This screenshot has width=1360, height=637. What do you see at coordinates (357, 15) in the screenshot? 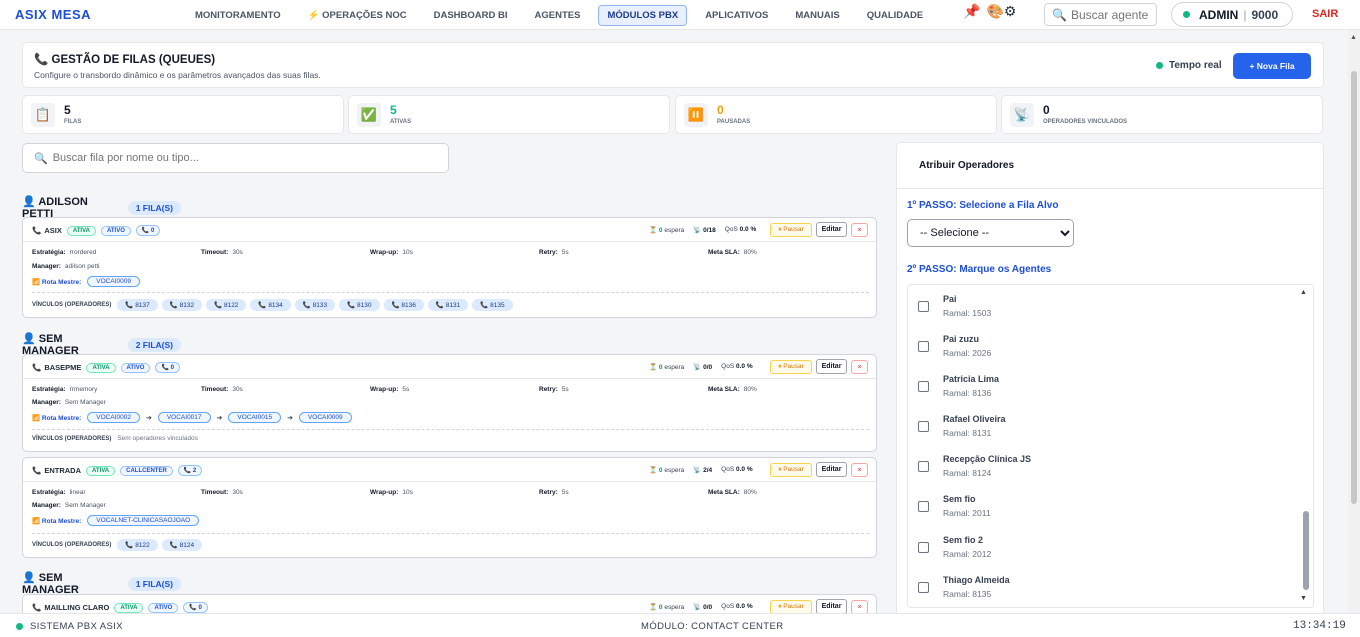
I see `nav-operacoes-noc: ⚡ OPERAÇÕES NOC` at bounding box center [357, 15].